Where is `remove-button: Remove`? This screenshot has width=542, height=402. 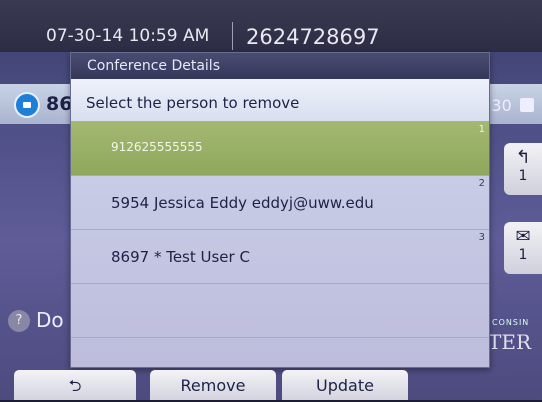 remove-button: Remove is located at coordinates (213, 385).